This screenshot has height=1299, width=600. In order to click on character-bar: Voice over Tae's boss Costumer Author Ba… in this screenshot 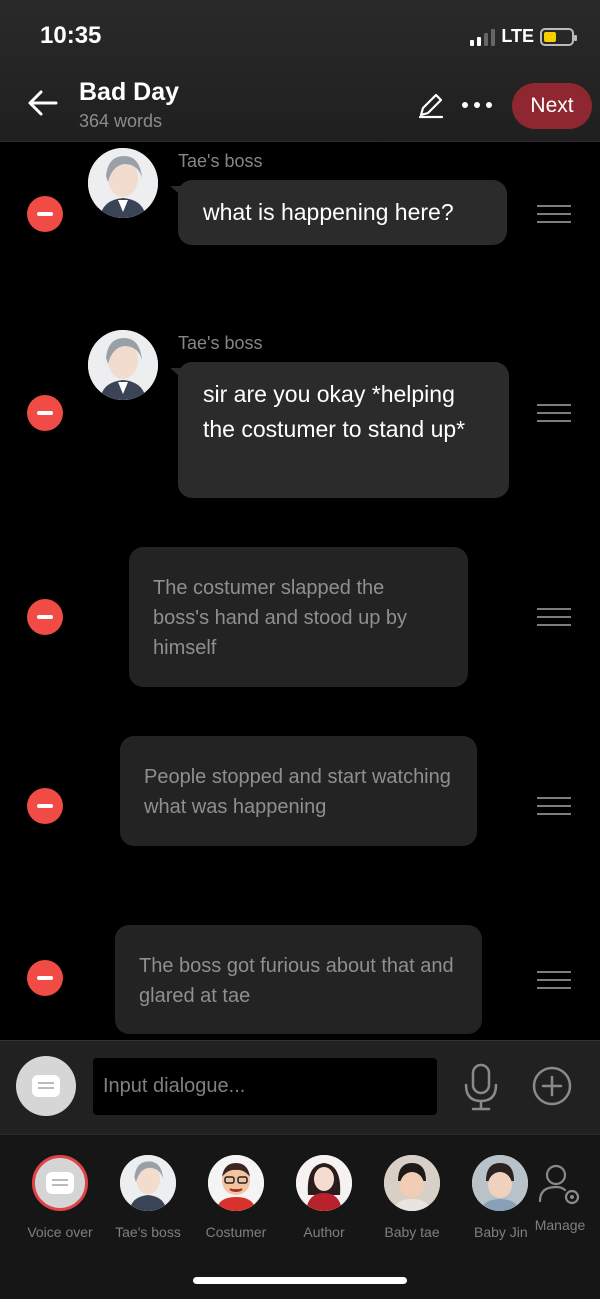, I will do `click(300, 1216)`.